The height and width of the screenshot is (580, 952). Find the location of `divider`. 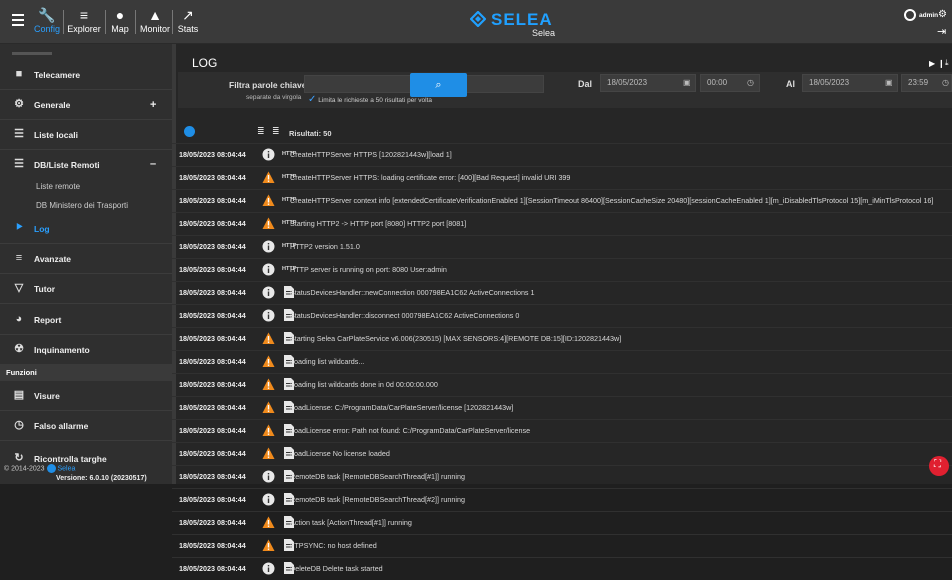

divider is located at coordinates (105, 22).